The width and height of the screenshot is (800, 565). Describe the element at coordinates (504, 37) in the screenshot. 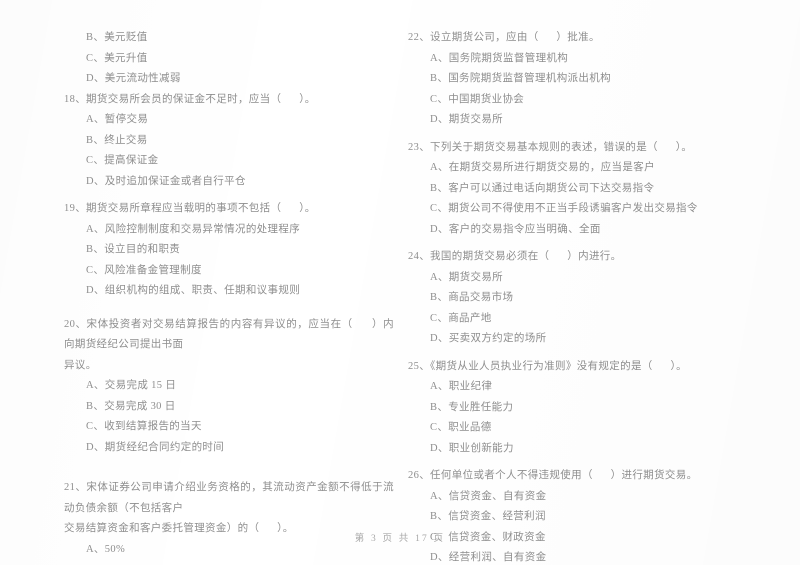

I see `question-stem: 22、设立期货公司，应由（ ）批准。` at that location.